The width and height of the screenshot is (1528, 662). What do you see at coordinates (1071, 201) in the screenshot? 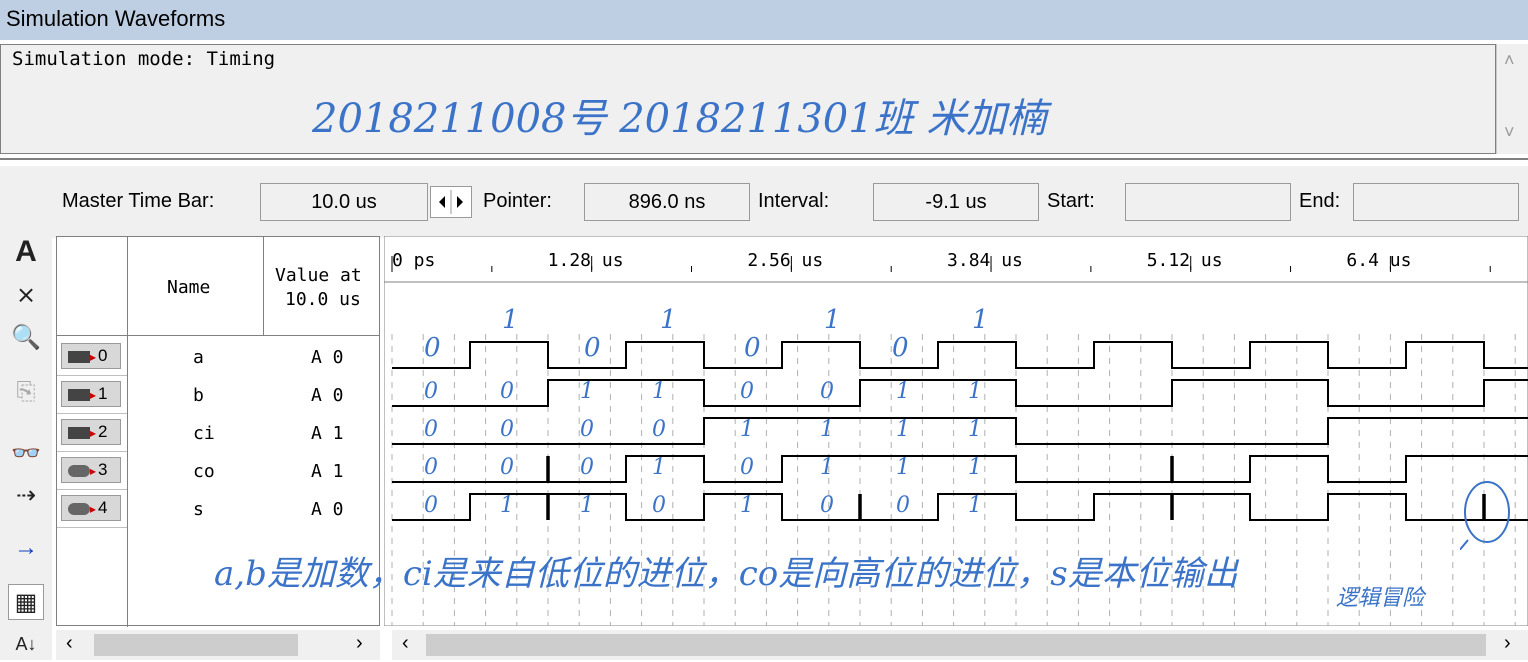
I see `start-label: Start:` at bounding box center [1071, 201].